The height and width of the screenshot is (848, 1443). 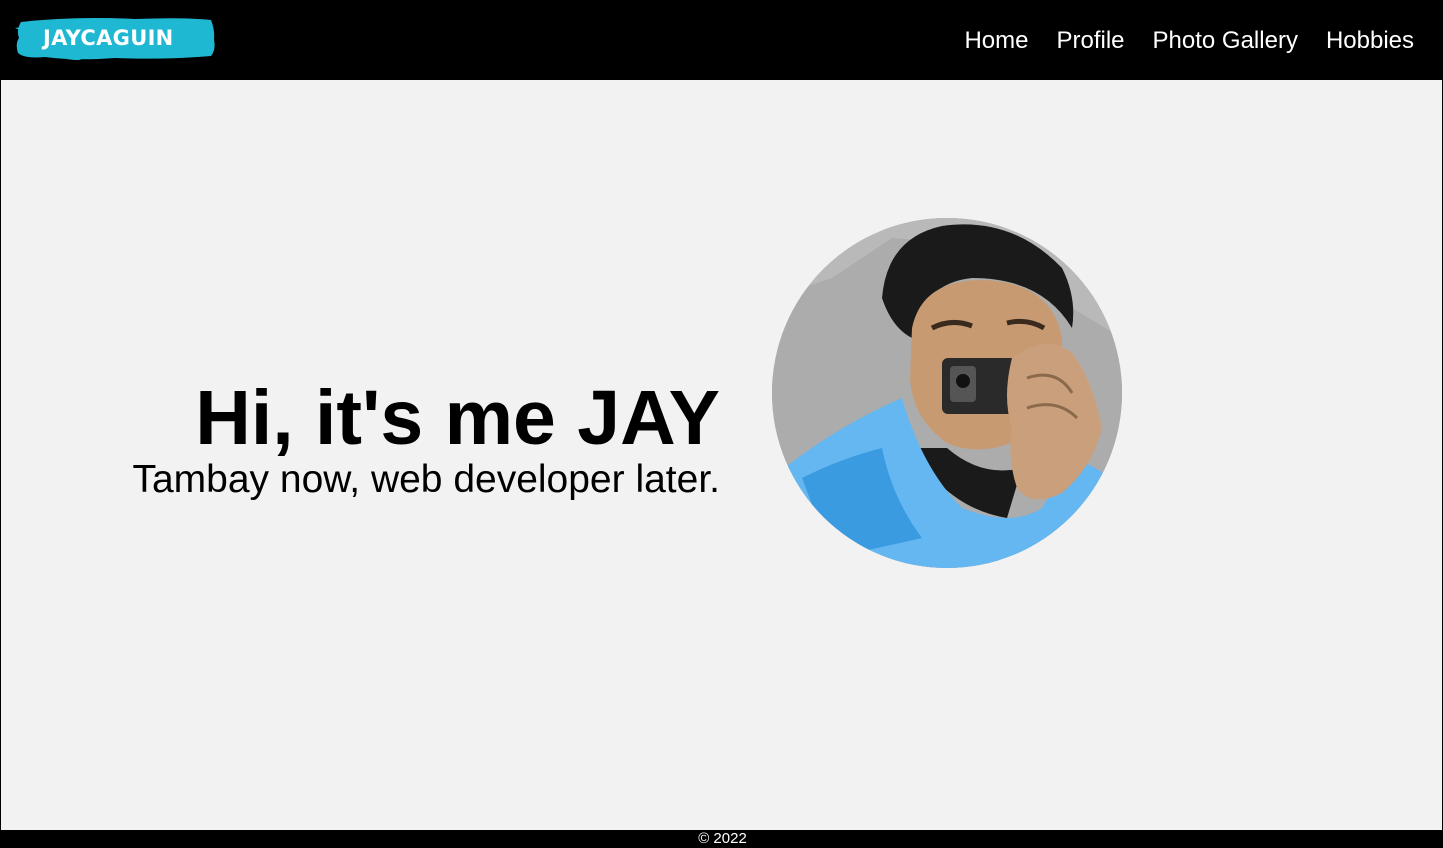 What do you see at coordinates (1225, 41) in the screenshot?
I see `nav-photo-gallery: Photo Gallery` at bounding box center [1225, 41].